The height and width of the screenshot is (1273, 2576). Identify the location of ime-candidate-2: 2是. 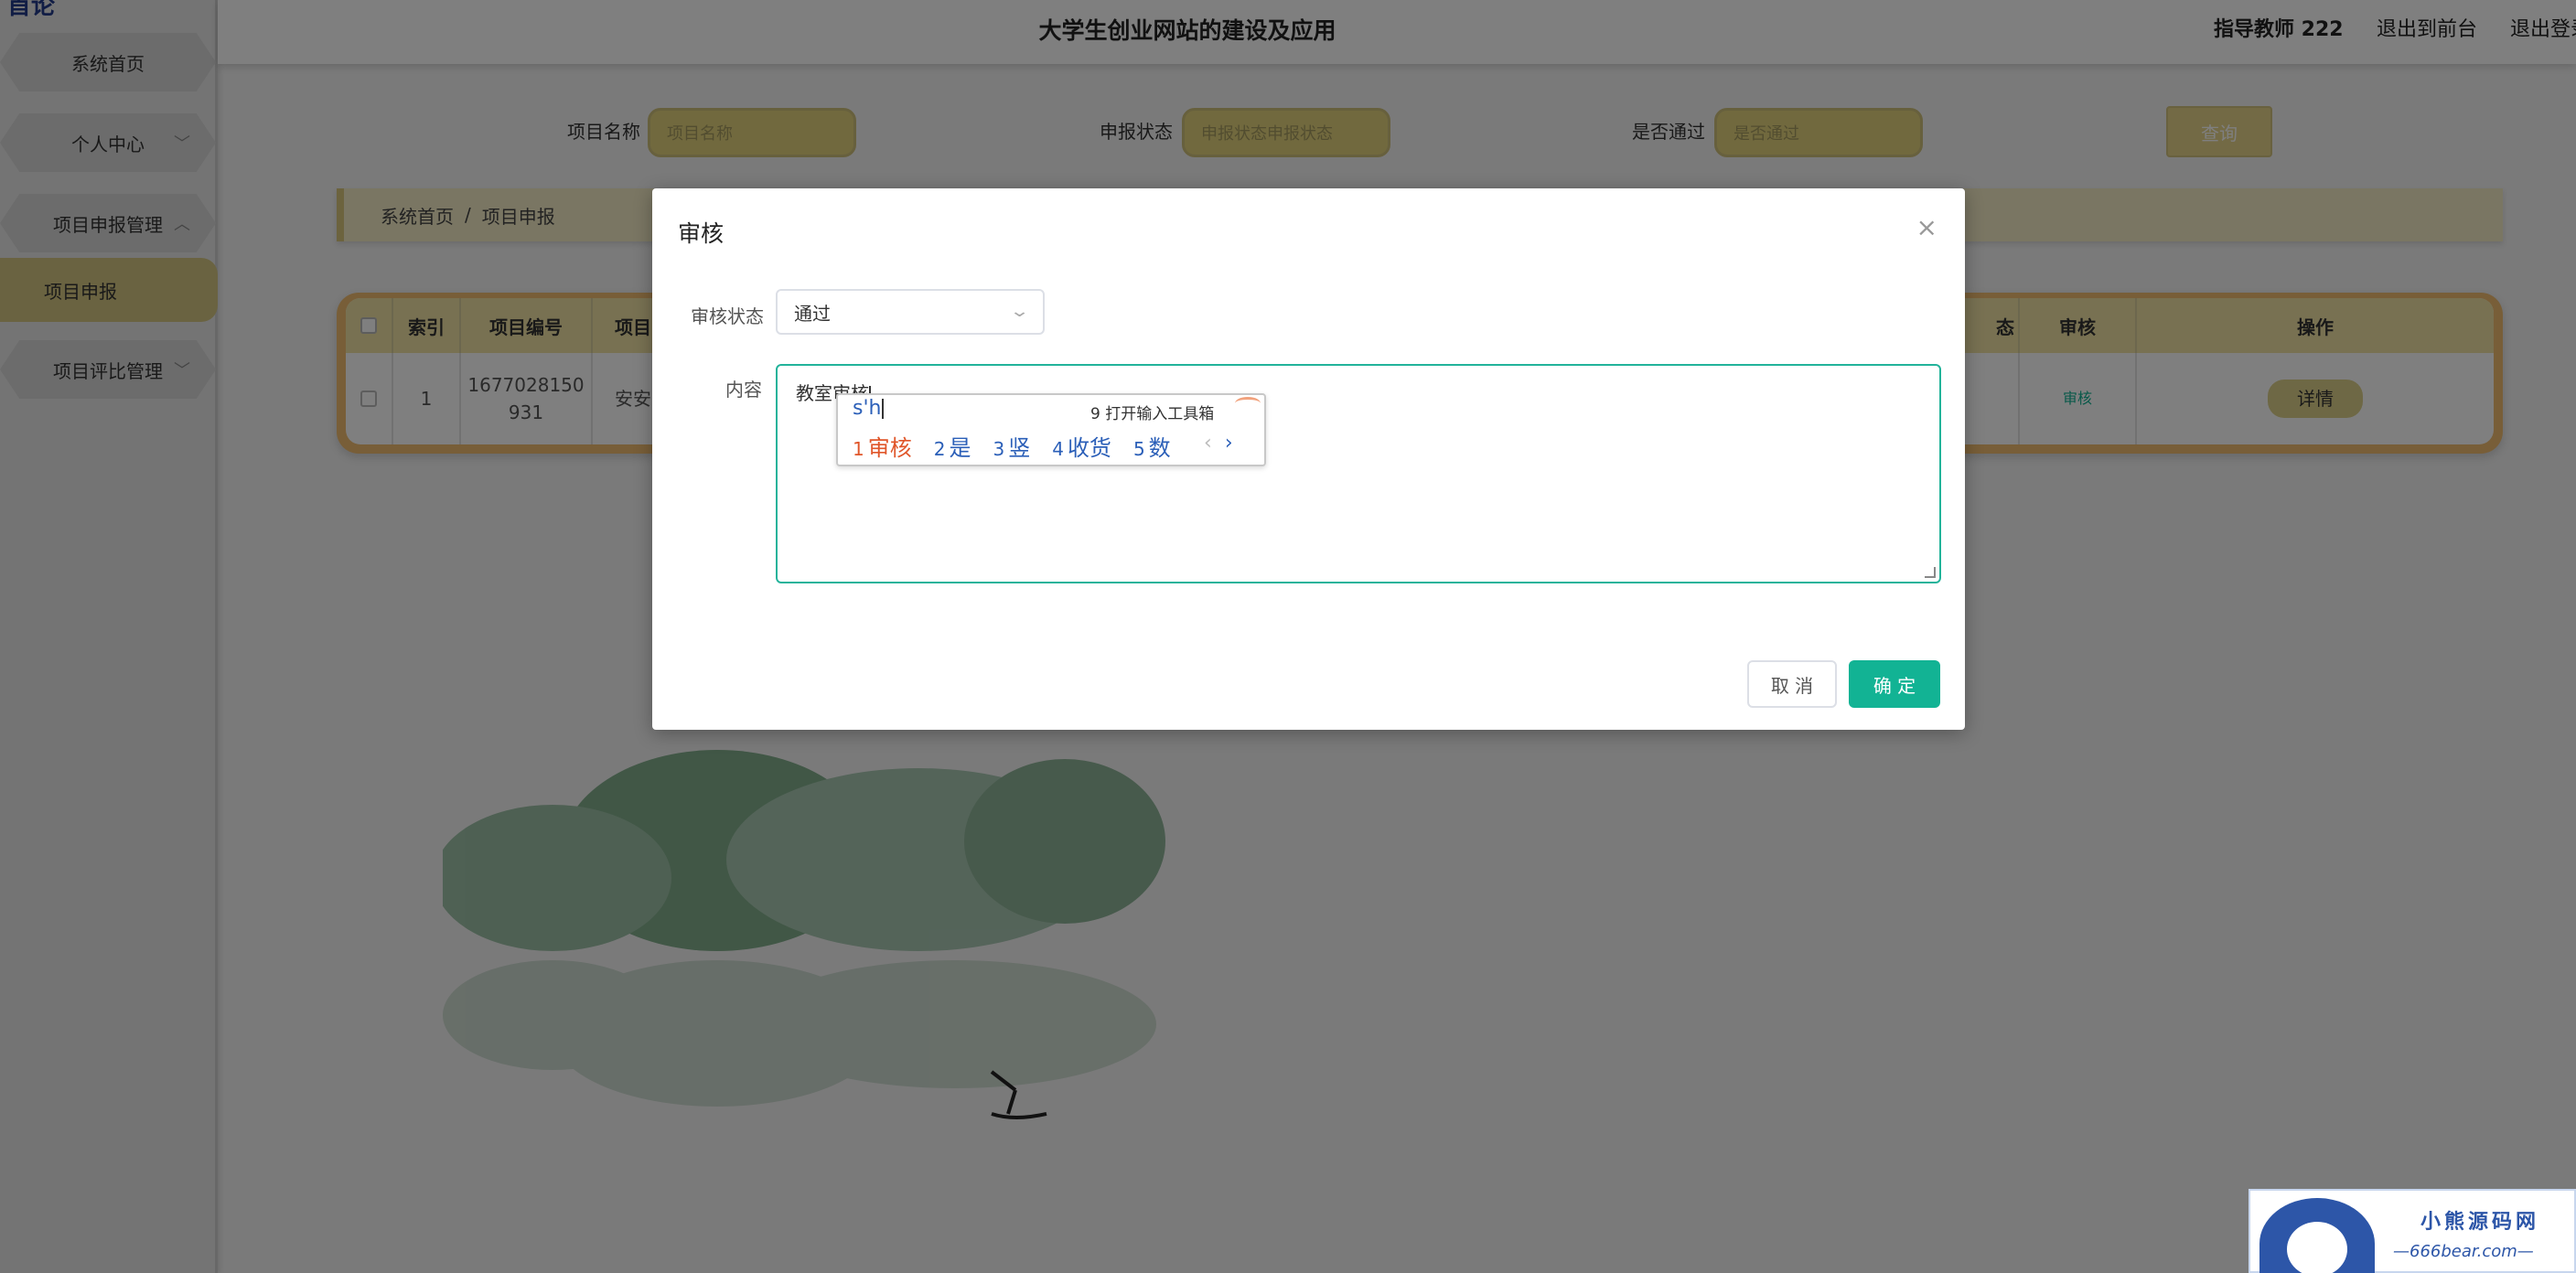
(952, 446).